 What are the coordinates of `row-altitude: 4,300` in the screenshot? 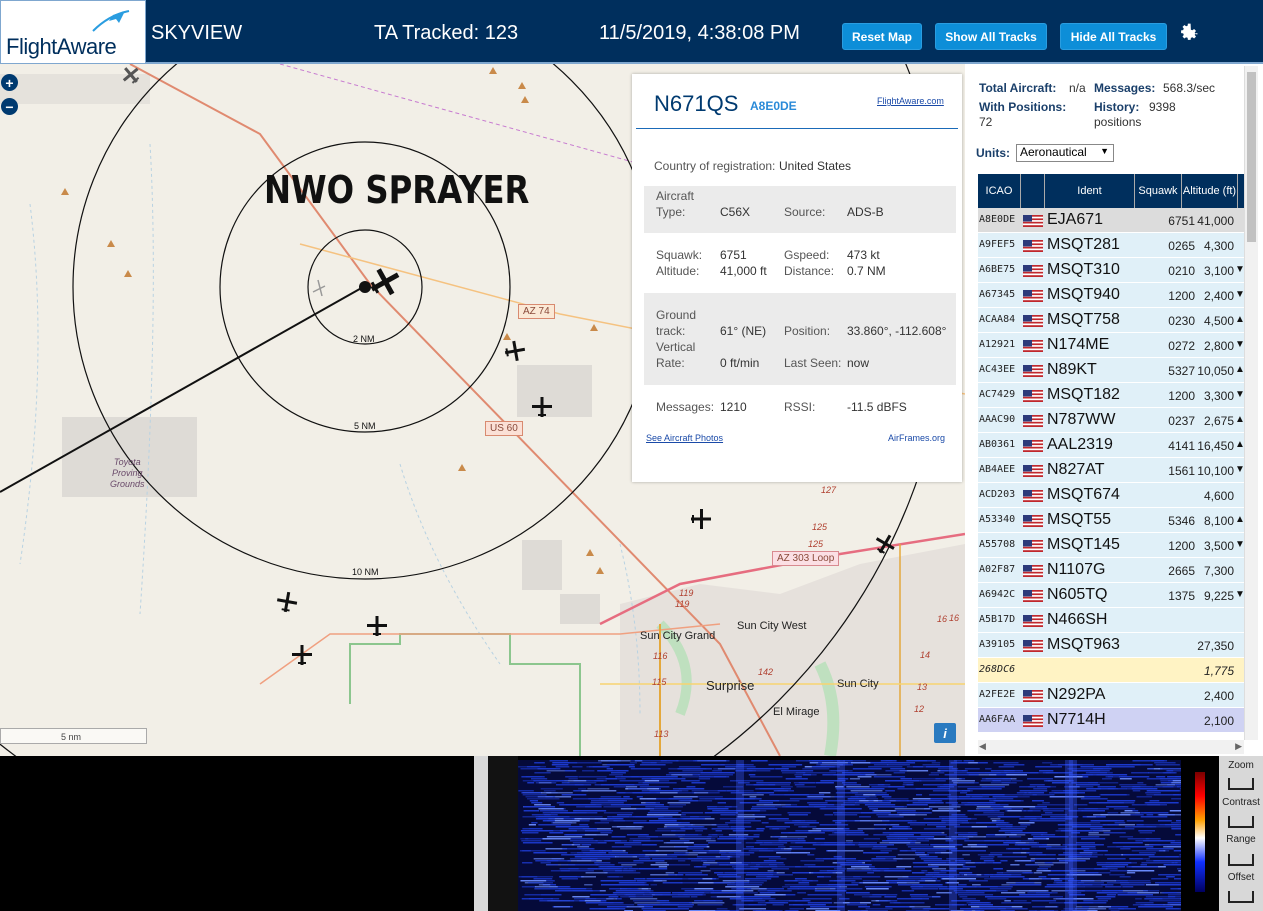 It's located at (1218, 246).